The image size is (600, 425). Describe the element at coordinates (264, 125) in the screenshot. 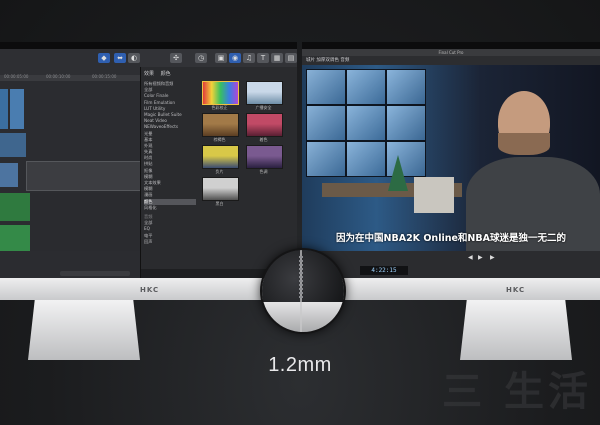

I see `effect-thumb-tint` at that location.